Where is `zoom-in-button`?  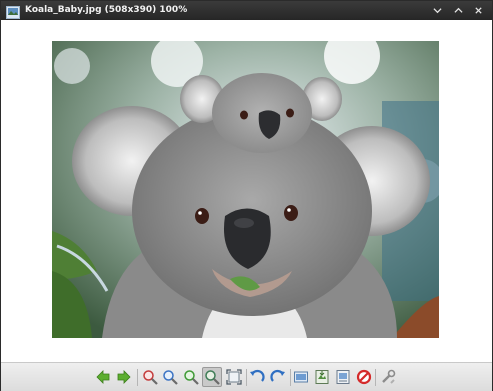
zoom-in-button is located at coordinates (150, 377).